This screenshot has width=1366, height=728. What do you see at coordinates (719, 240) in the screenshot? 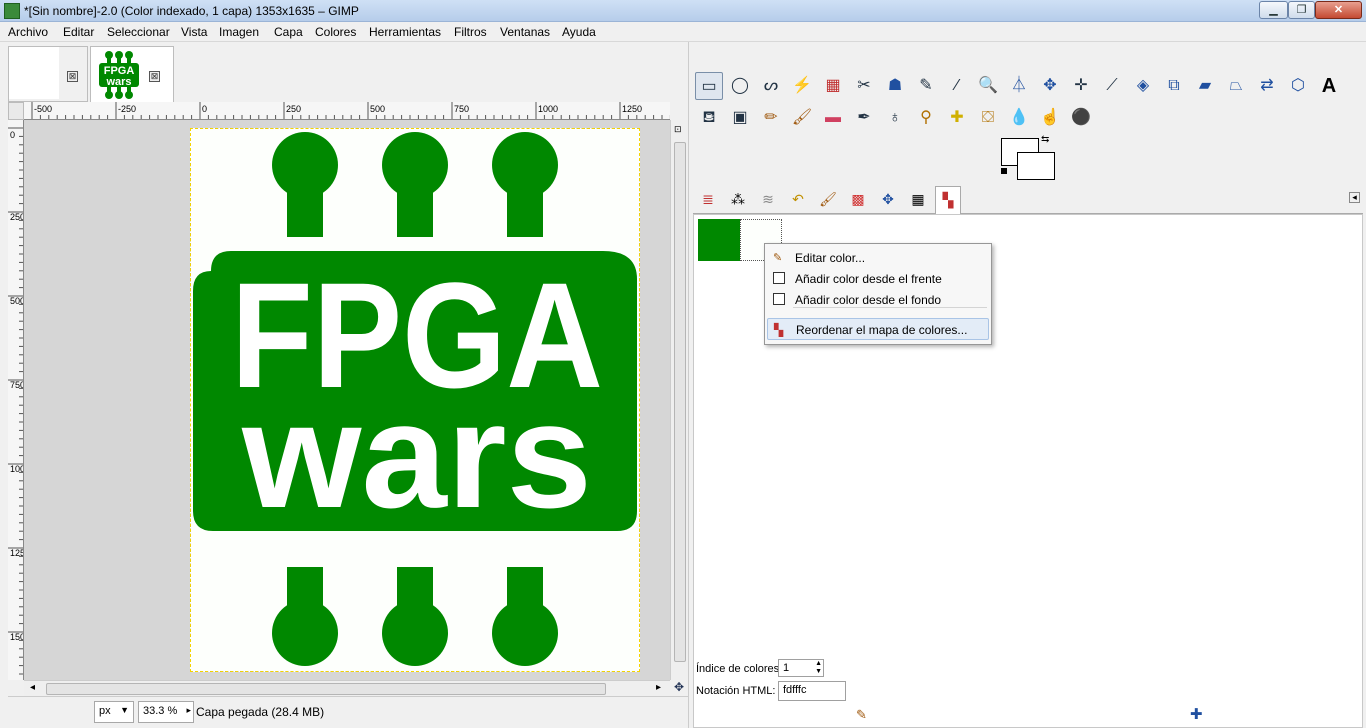
I see `colormap-swatch-green` at bounding box center [719, 240].